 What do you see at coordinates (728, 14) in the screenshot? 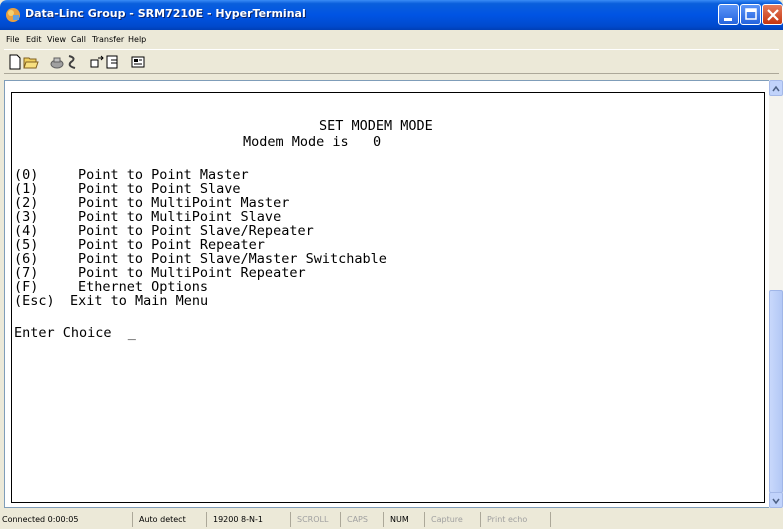
I see `minimize-button` at bounding box center [728, 14].